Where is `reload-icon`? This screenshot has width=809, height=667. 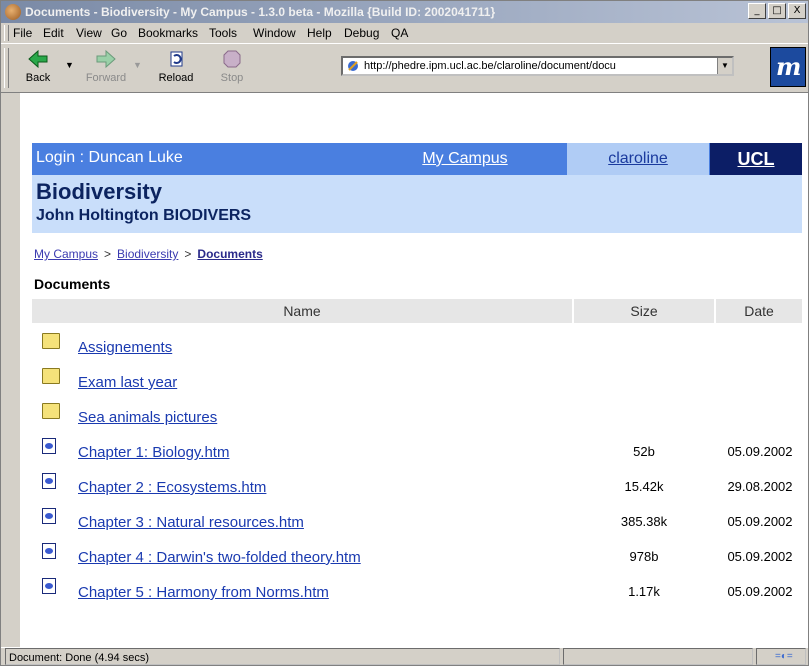
reload-icon is located at coordinates (176, 59).